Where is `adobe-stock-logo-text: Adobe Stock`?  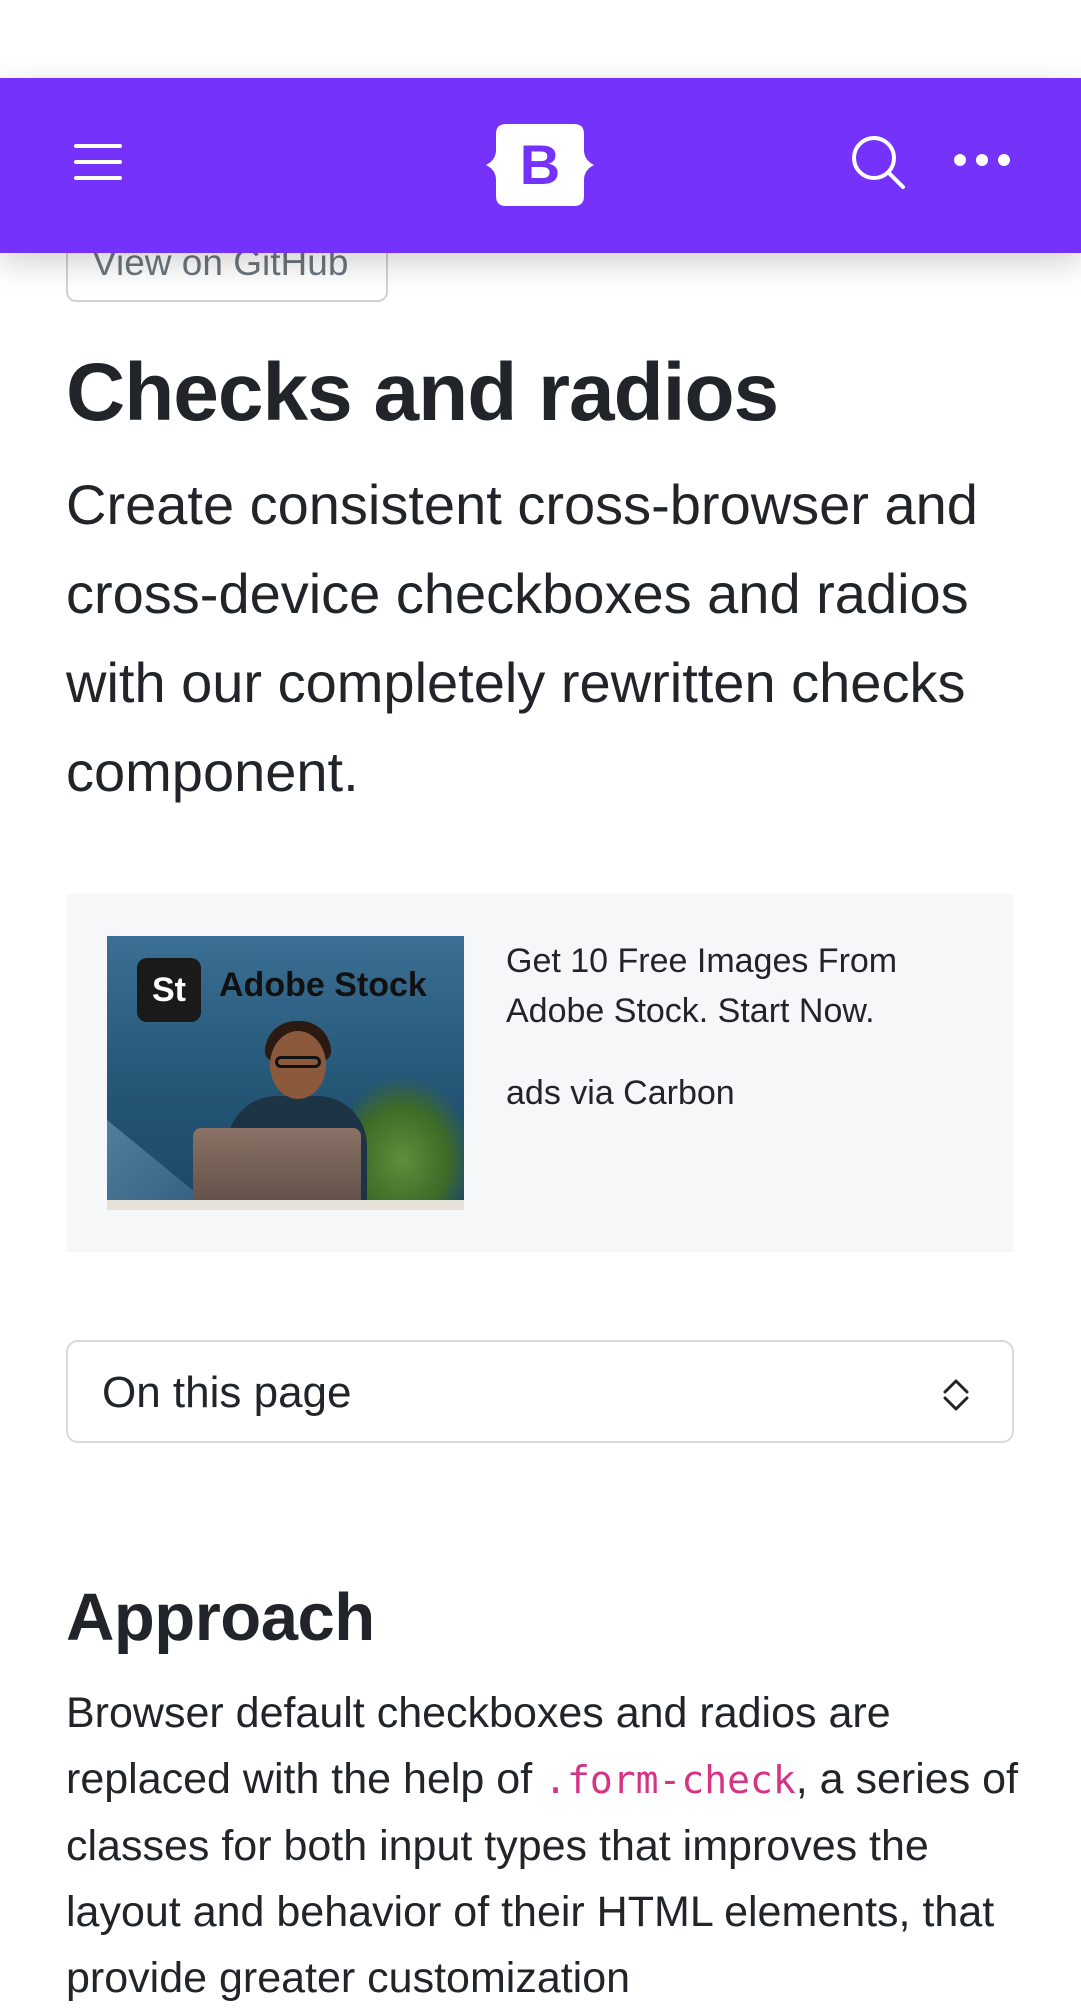 adobe-stock-logo-text: Adobe Stock is located at coordinates (323, 985).